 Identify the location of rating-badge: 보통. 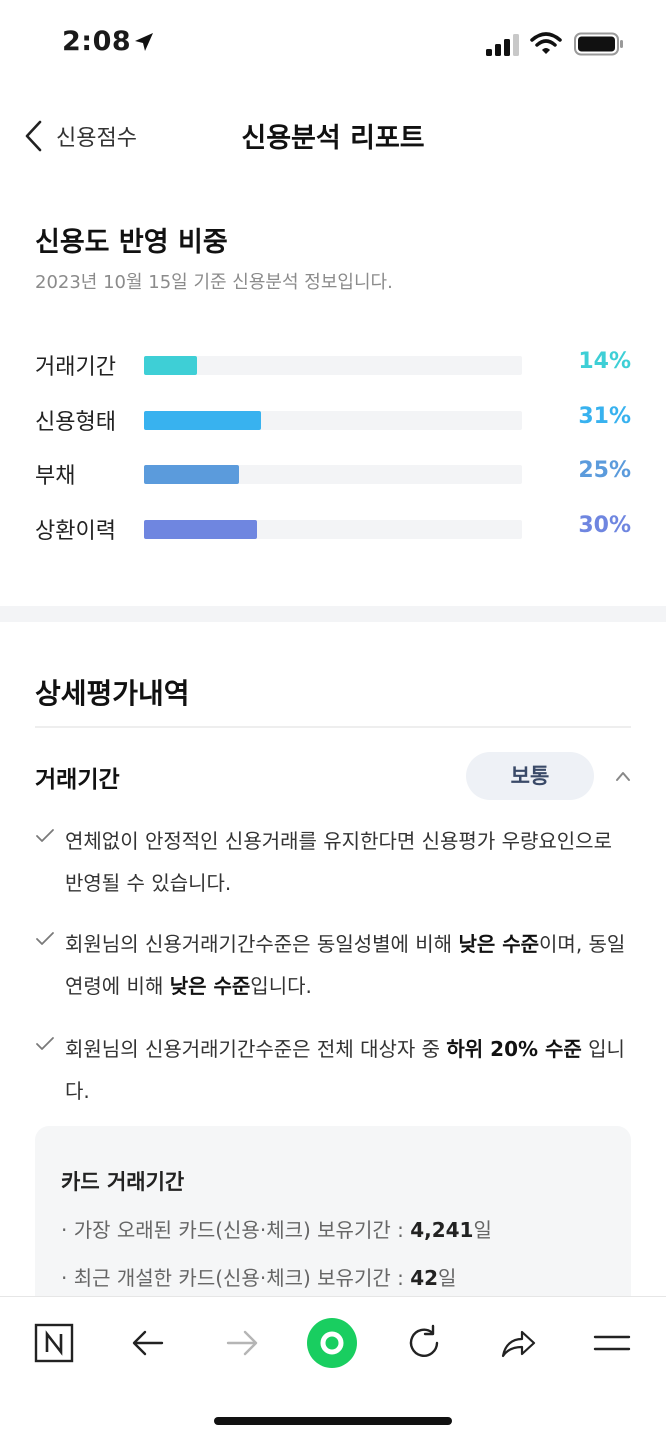
(530, 776).